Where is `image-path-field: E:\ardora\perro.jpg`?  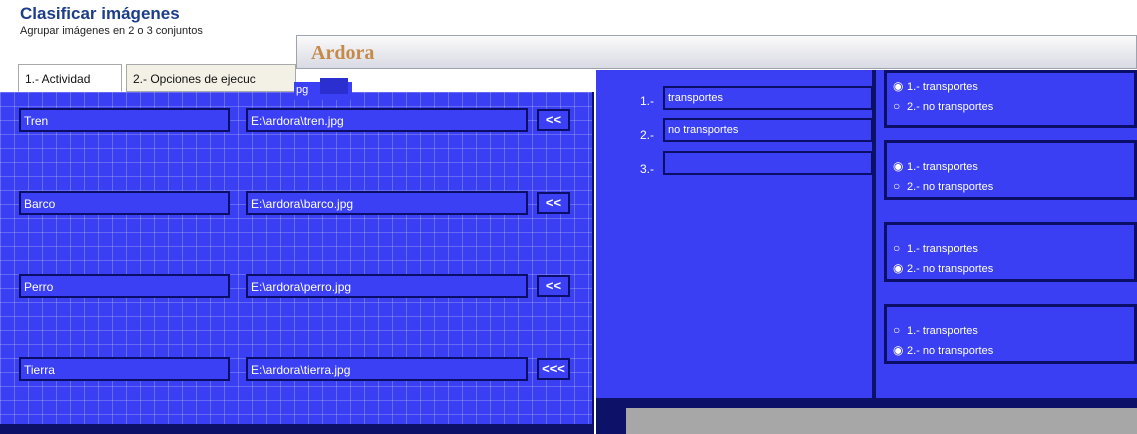 image-path-field: E:\ardora\perro.jpg is located at coordinates (387, 286).